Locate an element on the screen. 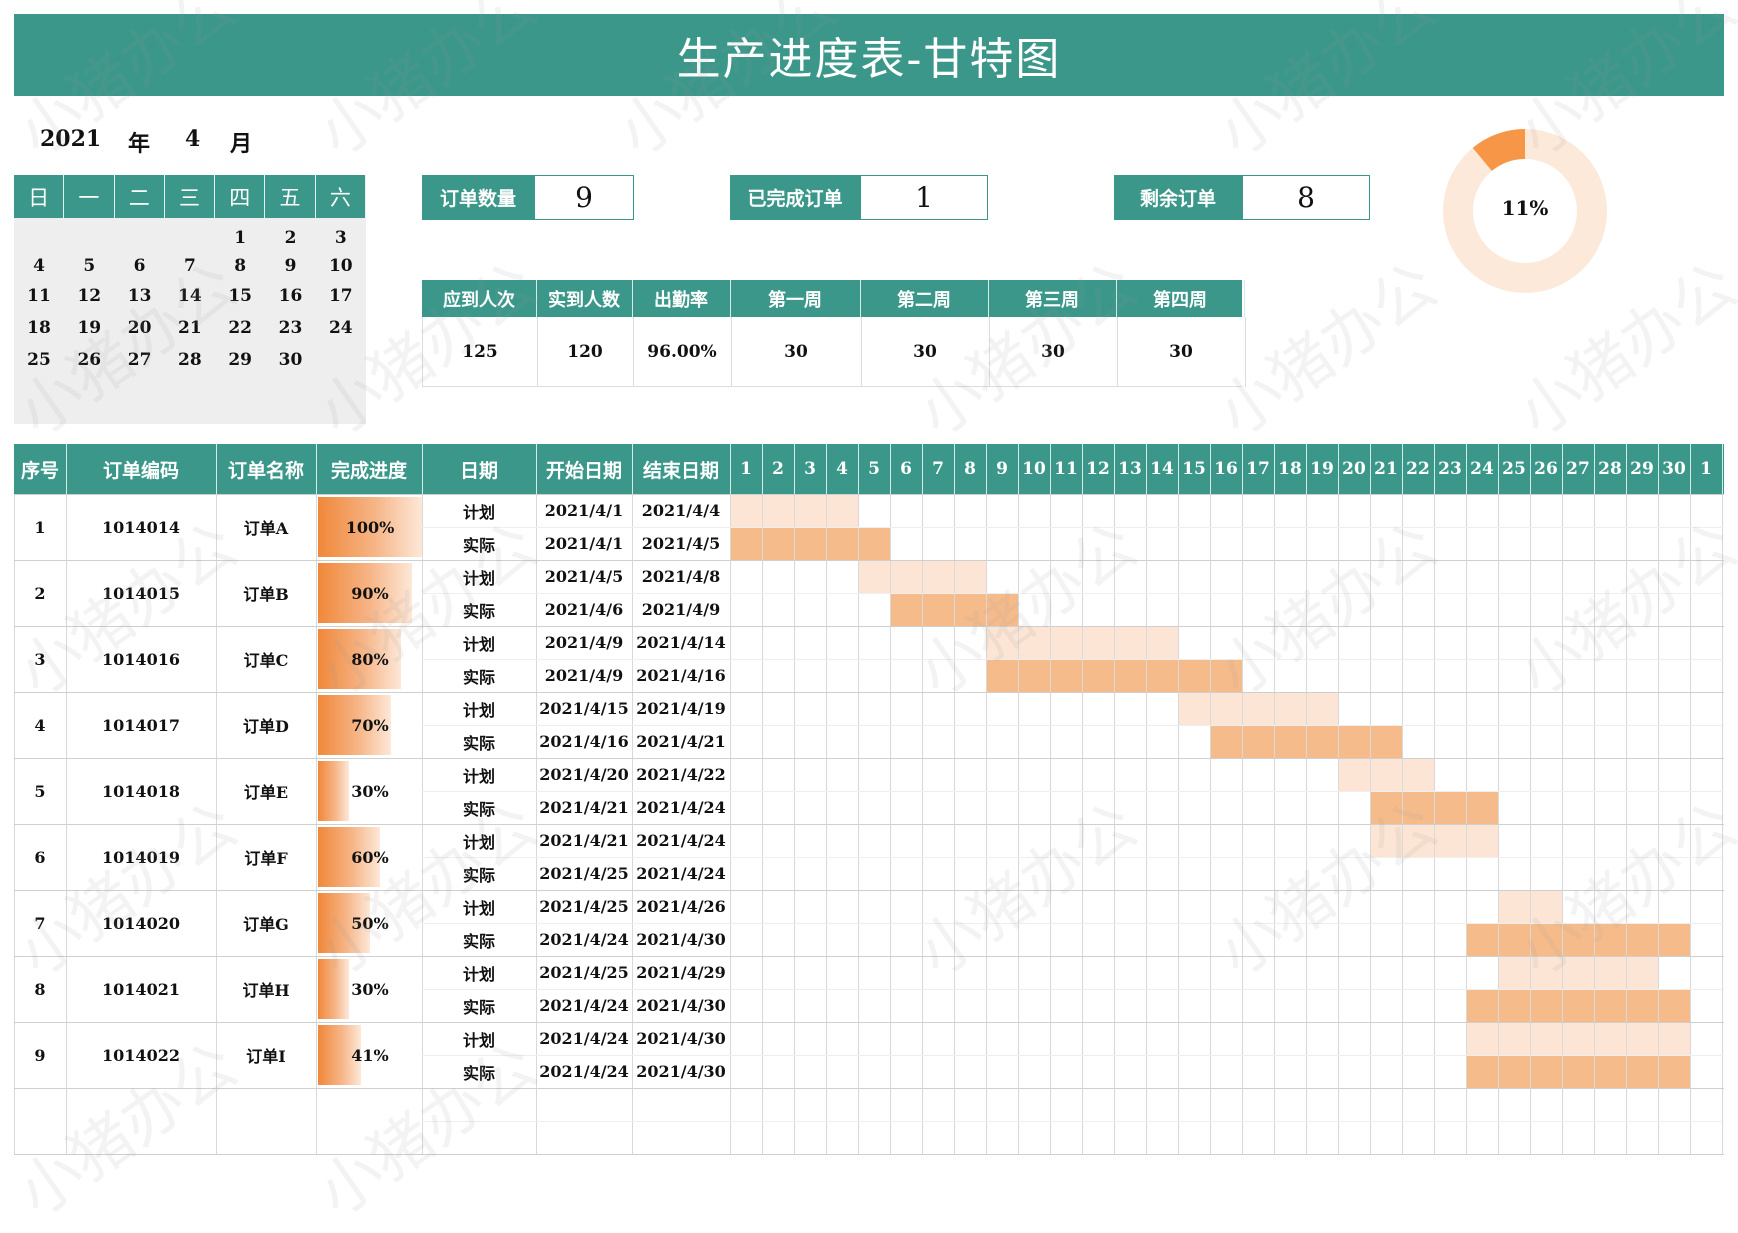 The height and width of the screenshot is (1233, 1738). day-header: 18 is located at coordinates (1290, 469).